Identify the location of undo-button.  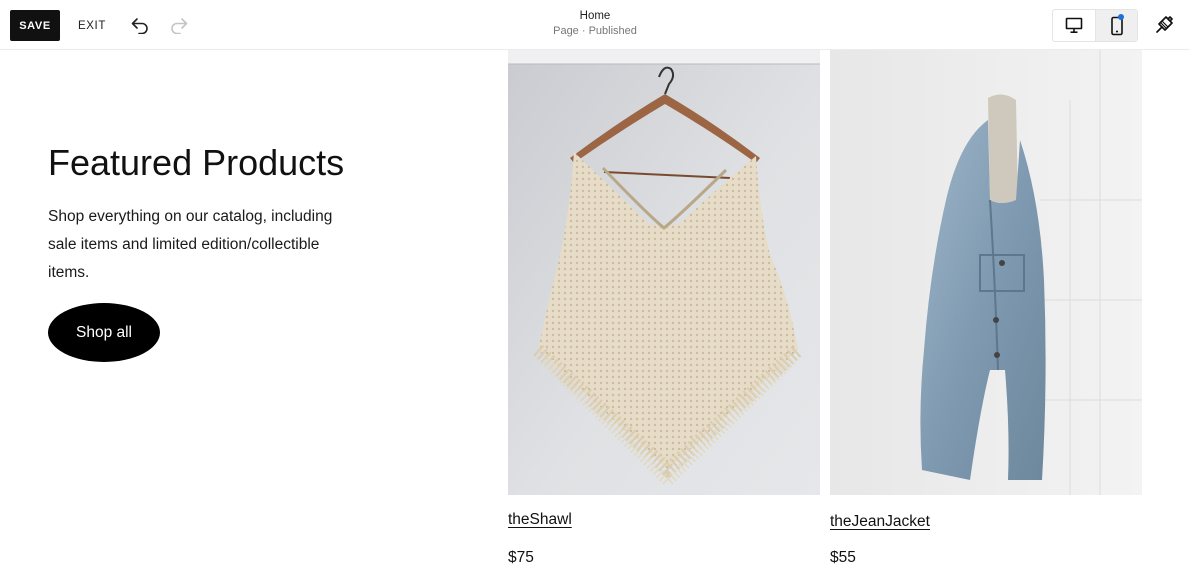
(140, 25).